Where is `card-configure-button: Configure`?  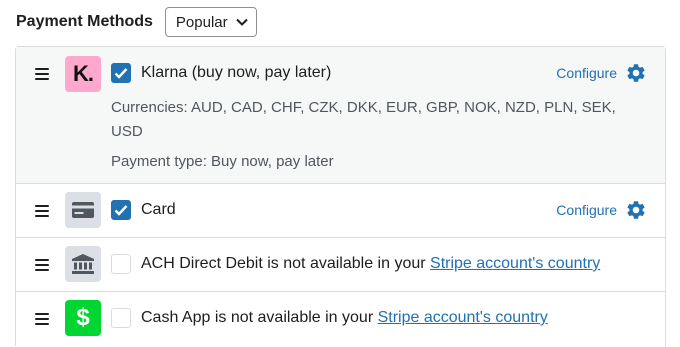
card-configure-button: Configure is located at coordinates (601, 210).